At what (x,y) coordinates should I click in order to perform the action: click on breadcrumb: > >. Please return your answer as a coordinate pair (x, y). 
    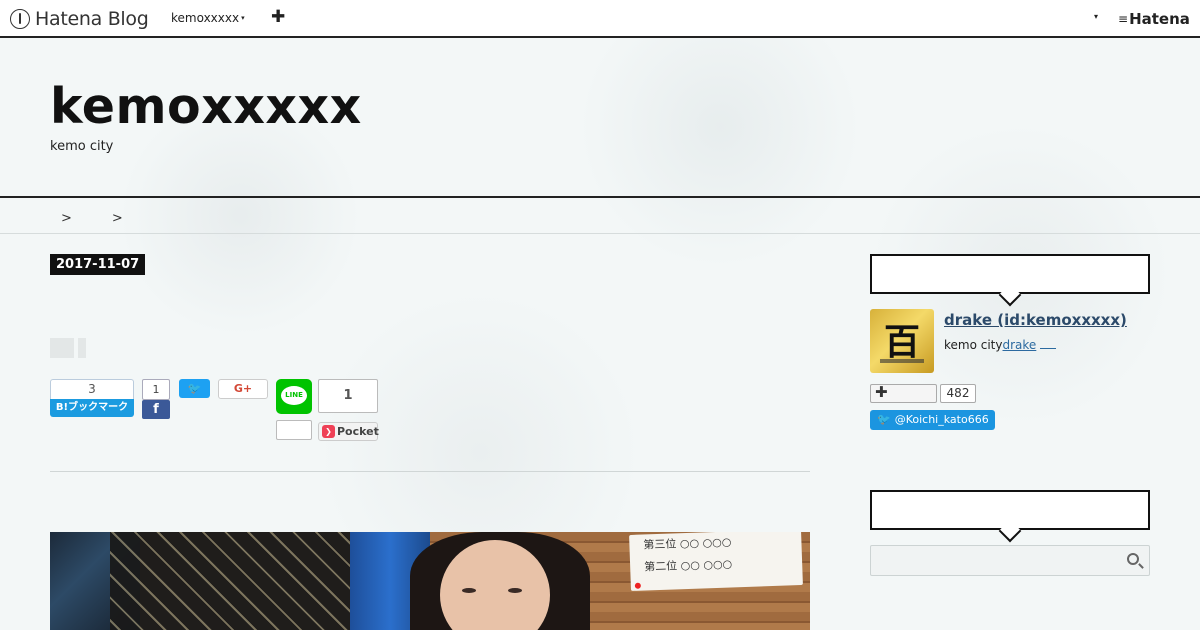
    Looking at the image, I should click on (600, 216).